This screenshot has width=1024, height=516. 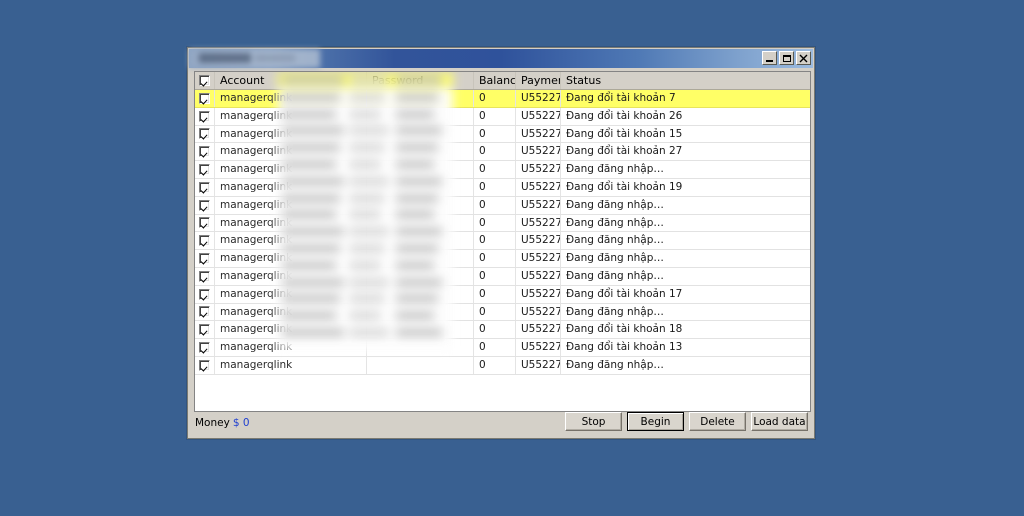 I want to click on cell-status: Đang đổi tài khoản 27, so click(x=624, y=151).